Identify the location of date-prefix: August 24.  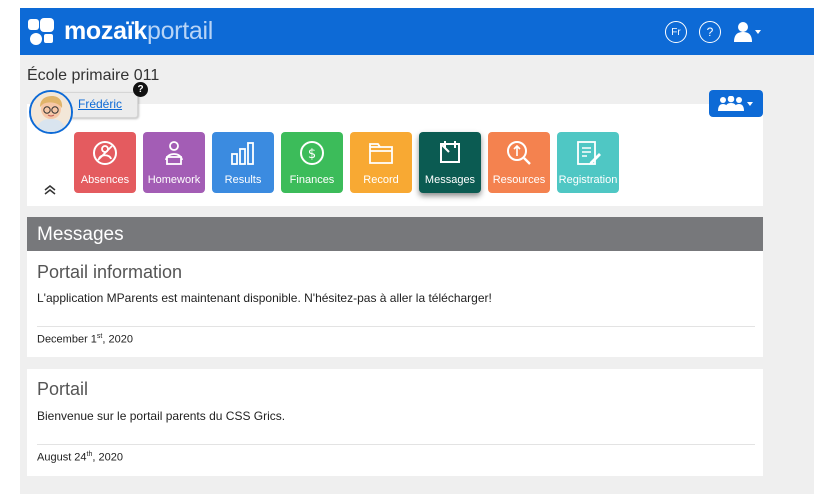
(62, 457).